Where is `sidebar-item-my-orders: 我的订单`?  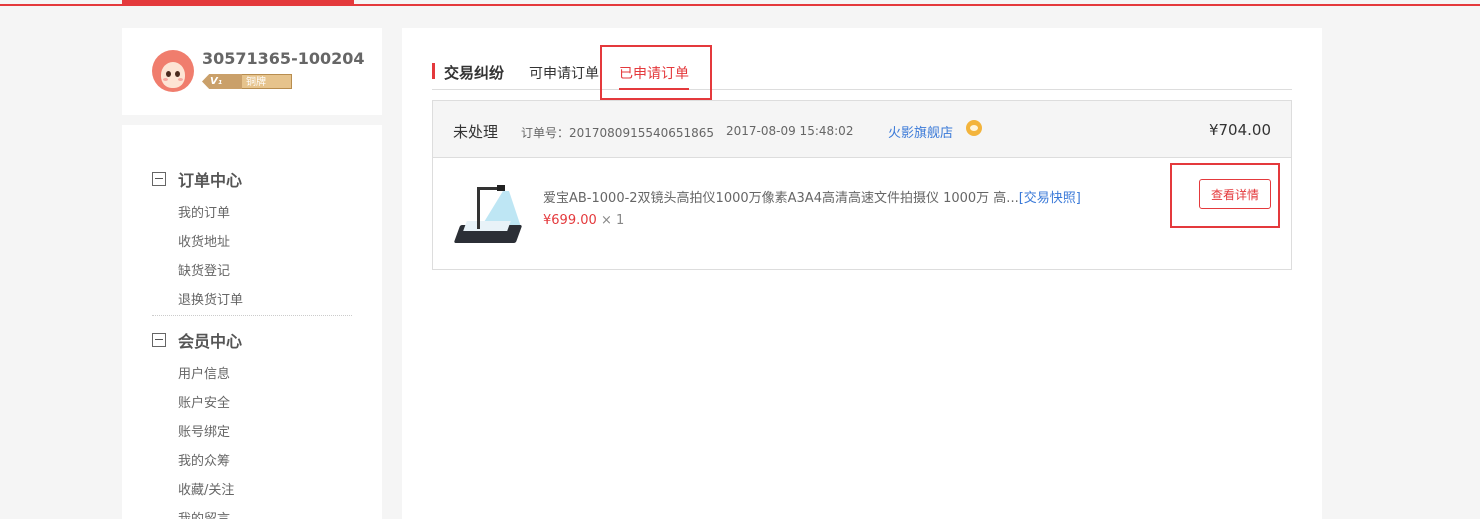
sidebar-item-my-orders: 我的订单 is located at coordinates (204, 211).